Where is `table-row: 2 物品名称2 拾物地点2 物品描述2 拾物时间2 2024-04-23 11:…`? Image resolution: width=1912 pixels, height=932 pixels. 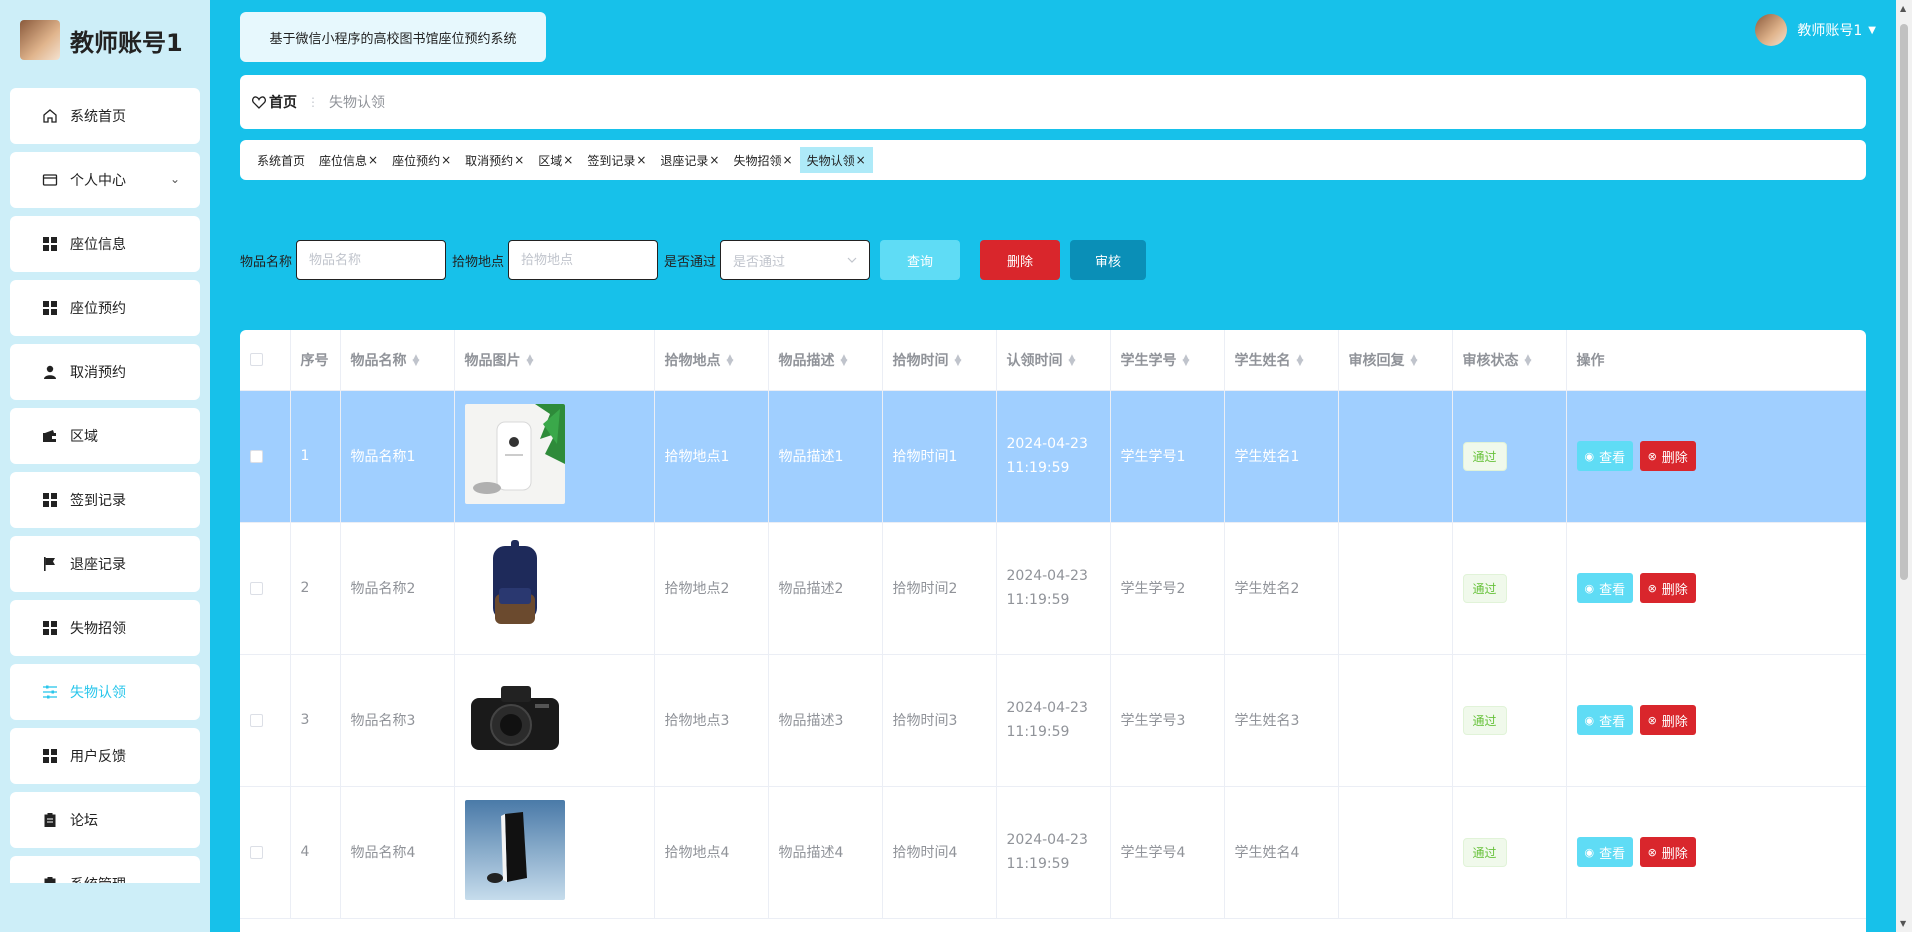
table-row: 2 物品名称2 拾物地点2 物品描述2 拾物时间2 2024-04-23 11:… is located at coordinates (1053, 588).